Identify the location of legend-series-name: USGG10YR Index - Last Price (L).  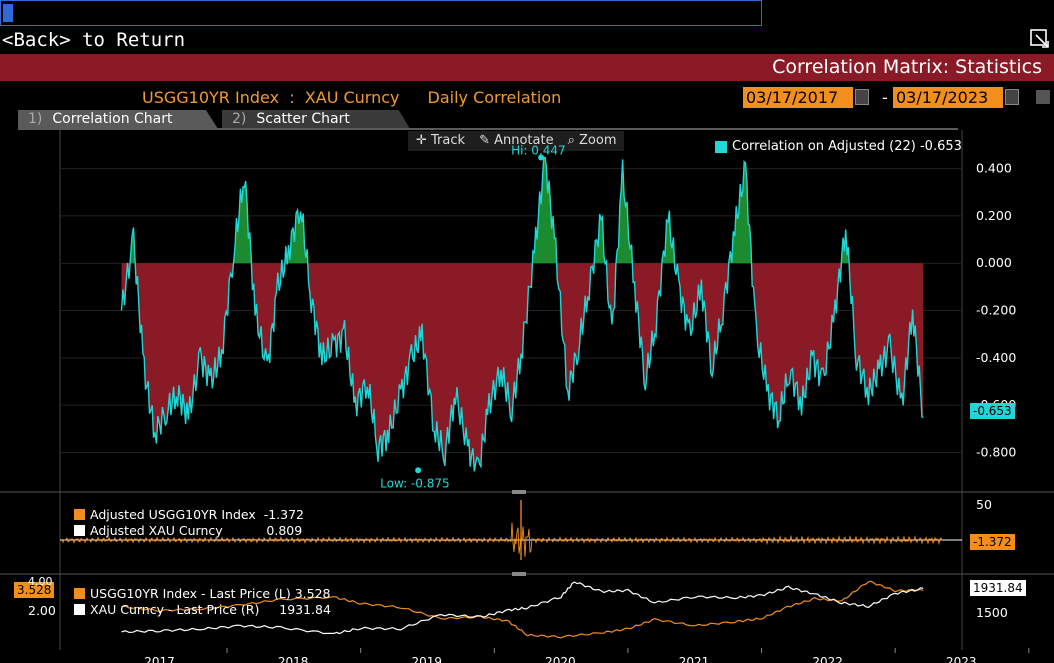
(190, 593).